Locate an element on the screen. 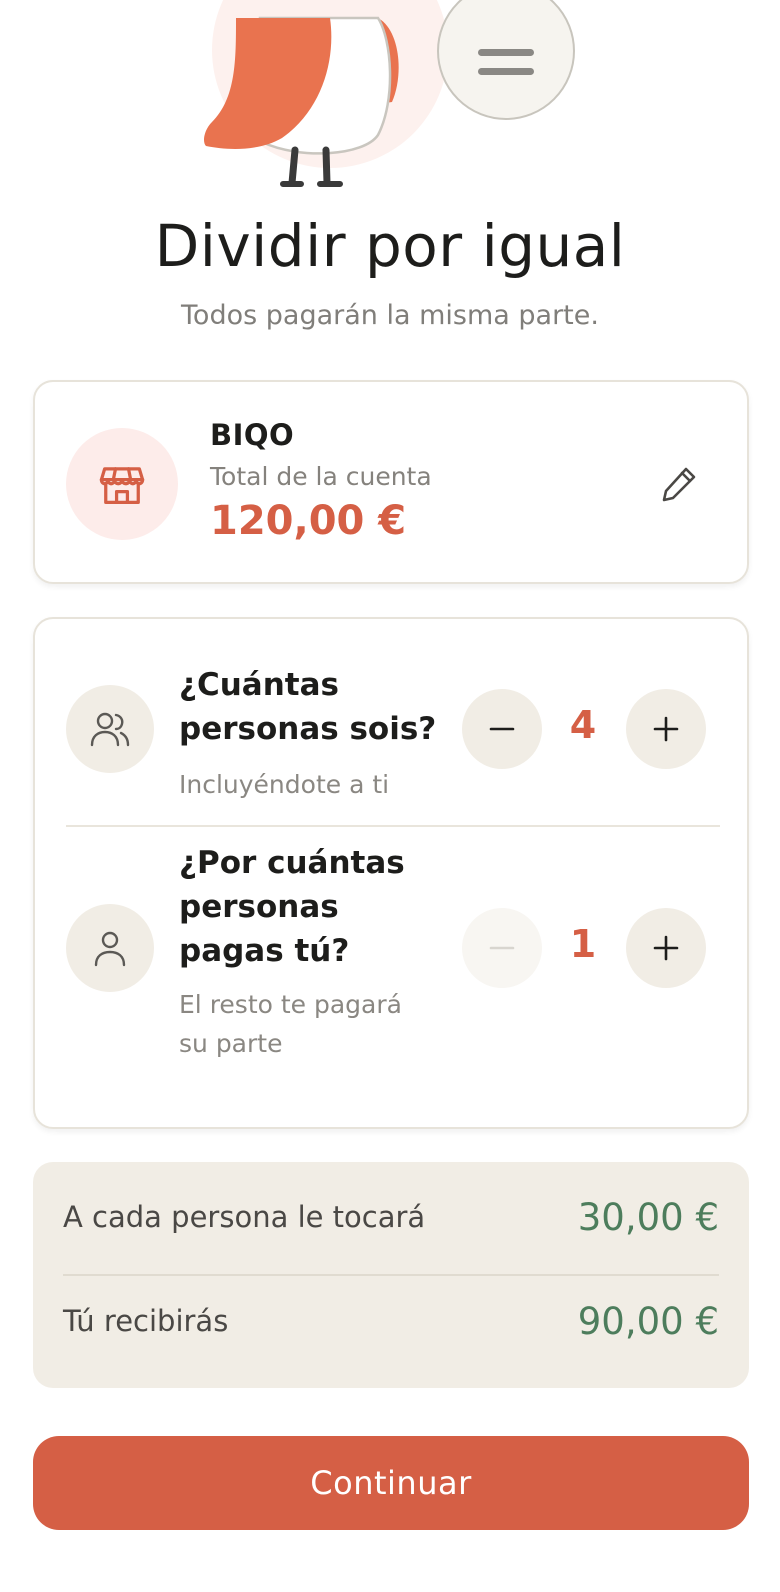 The height and width of the screenshot is (1592, 780). people-count-increment-button is located at coordinates (666, 729).